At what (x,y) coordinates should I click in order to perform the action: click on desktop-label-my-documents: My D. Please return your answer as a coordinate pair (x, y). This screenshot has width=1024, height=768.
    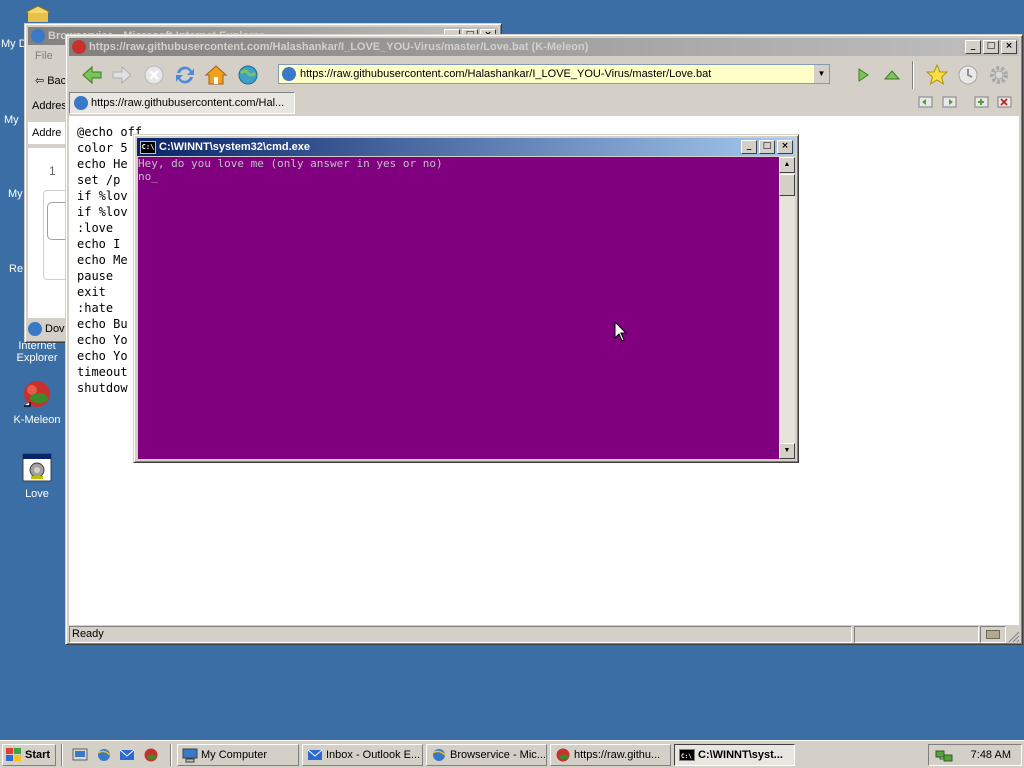
    Looking at the image, I should click on (14, 44).